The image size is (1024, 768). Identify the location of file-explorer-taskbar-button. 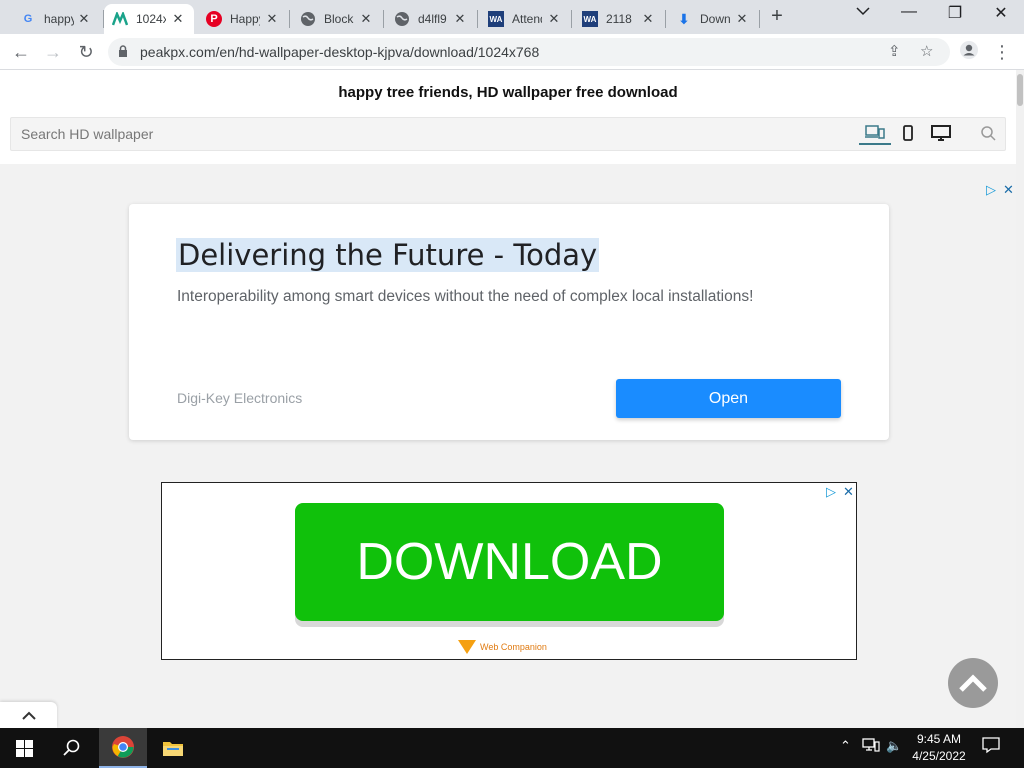
(173, 748).